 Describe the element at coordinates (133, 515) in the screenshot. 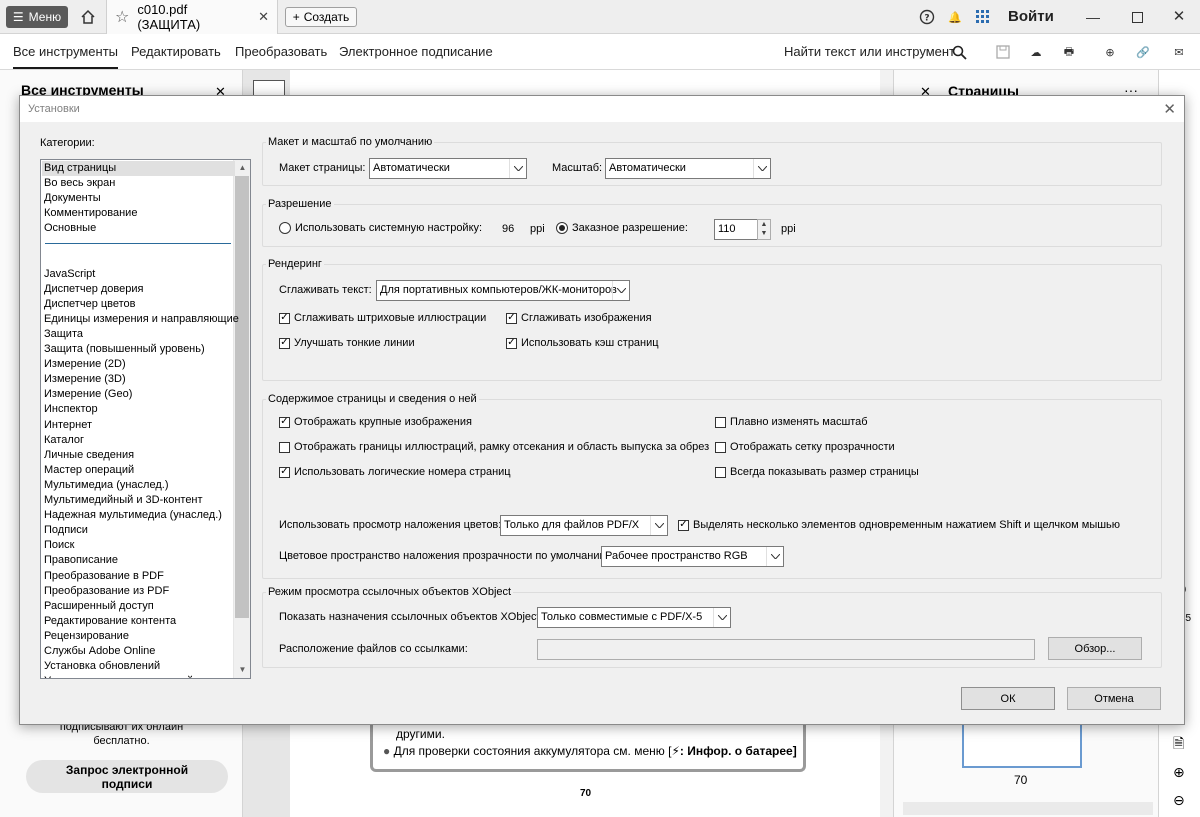

I see `category-item: Надежная мультимедиа (унаслед.)` at that location.